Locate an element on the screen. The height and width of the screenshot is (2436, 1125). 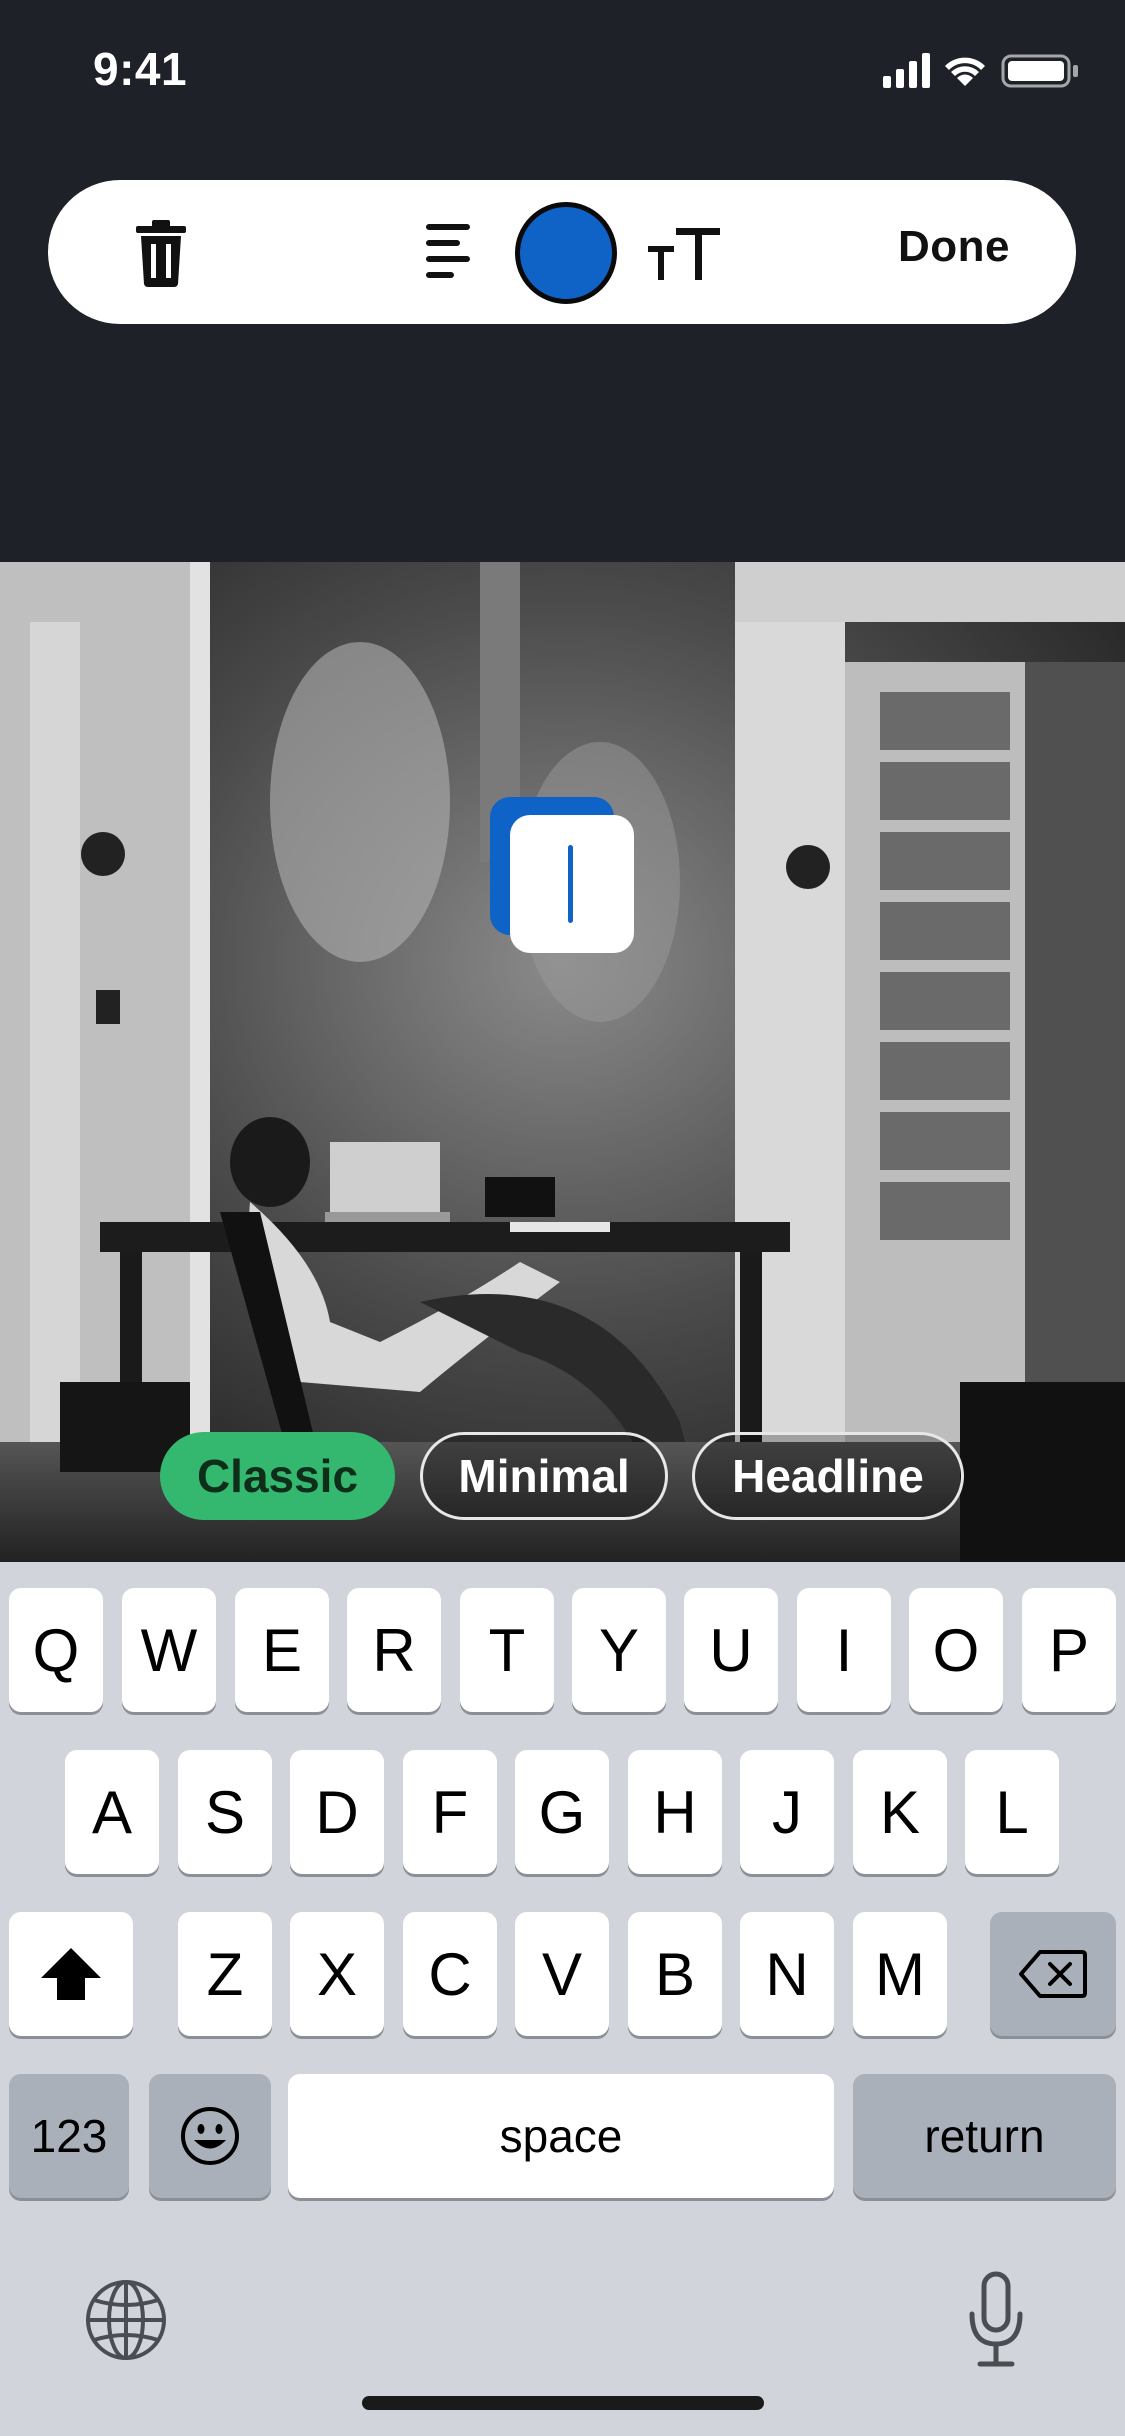
text-editing-toolbar: Done is located at coordinates (562, 252).